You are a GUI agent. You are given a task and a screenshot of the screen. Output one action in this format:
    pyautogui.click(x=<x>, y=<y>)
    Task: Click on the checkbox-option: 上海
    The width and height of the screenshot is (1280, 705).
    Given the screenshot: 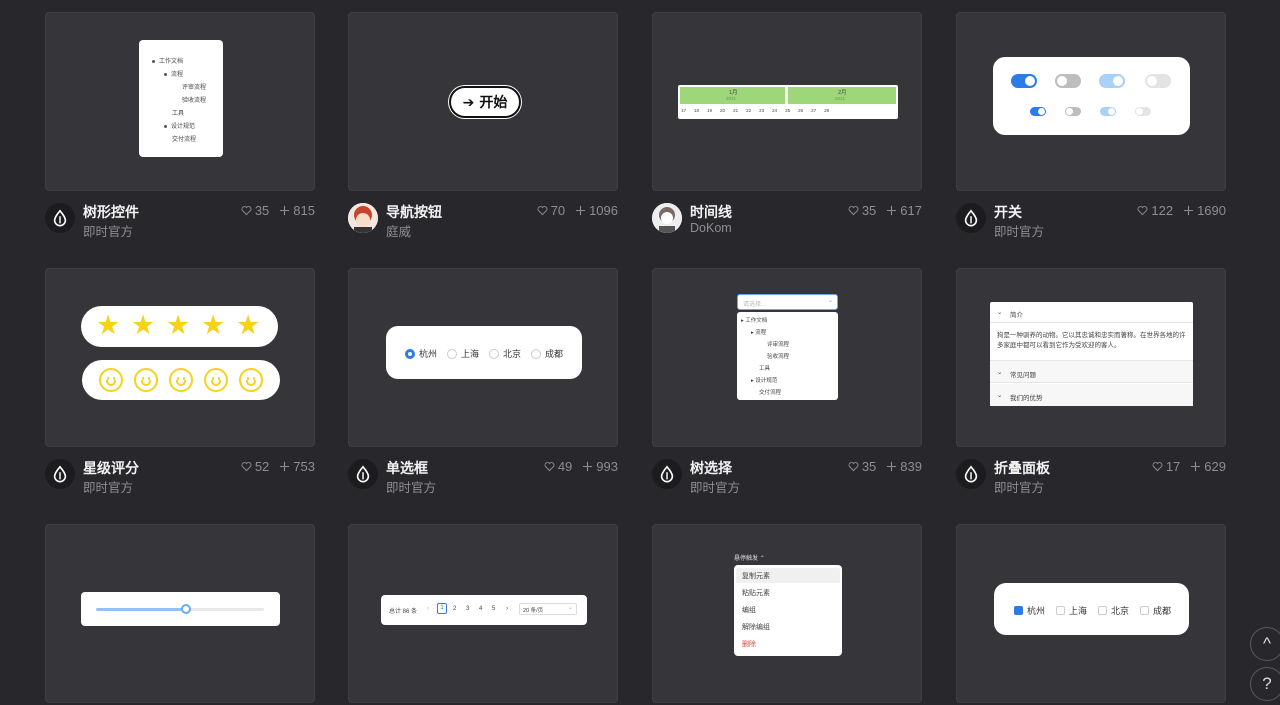 What is the action you would take?
    pyautogui.click(x=1071, y=610)
    